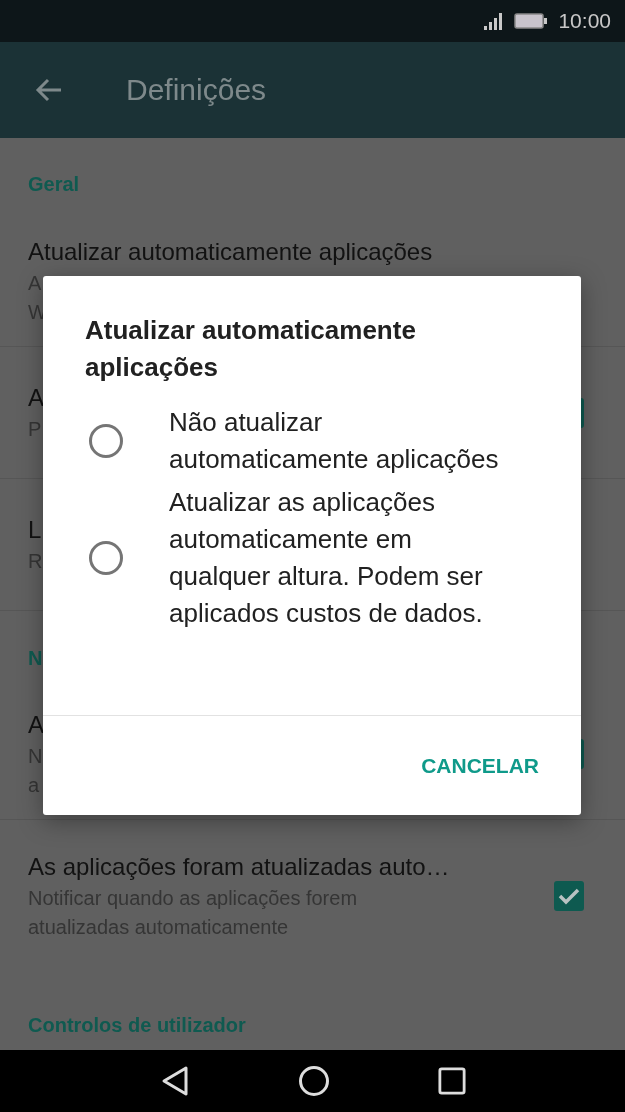 This screenshot has width=625, height=1112. I want to click on home-icon, so click(313, 1081).